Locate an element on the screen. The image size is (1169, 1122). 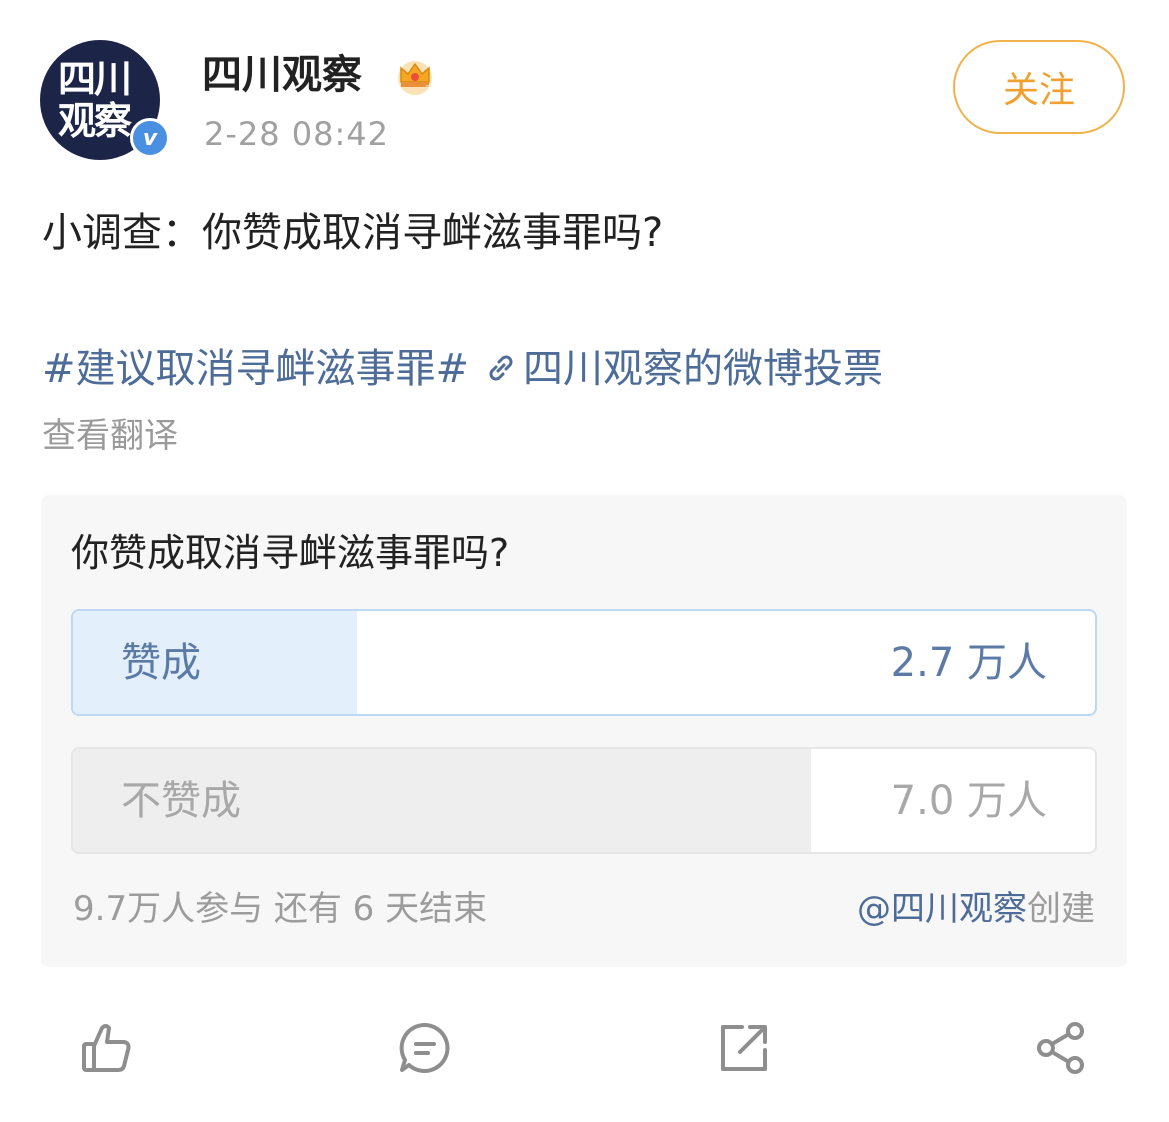
post-header: 四川 观察 v 四川观察 7 2-28 08:42 关注 is located at coordinates (585, 100).